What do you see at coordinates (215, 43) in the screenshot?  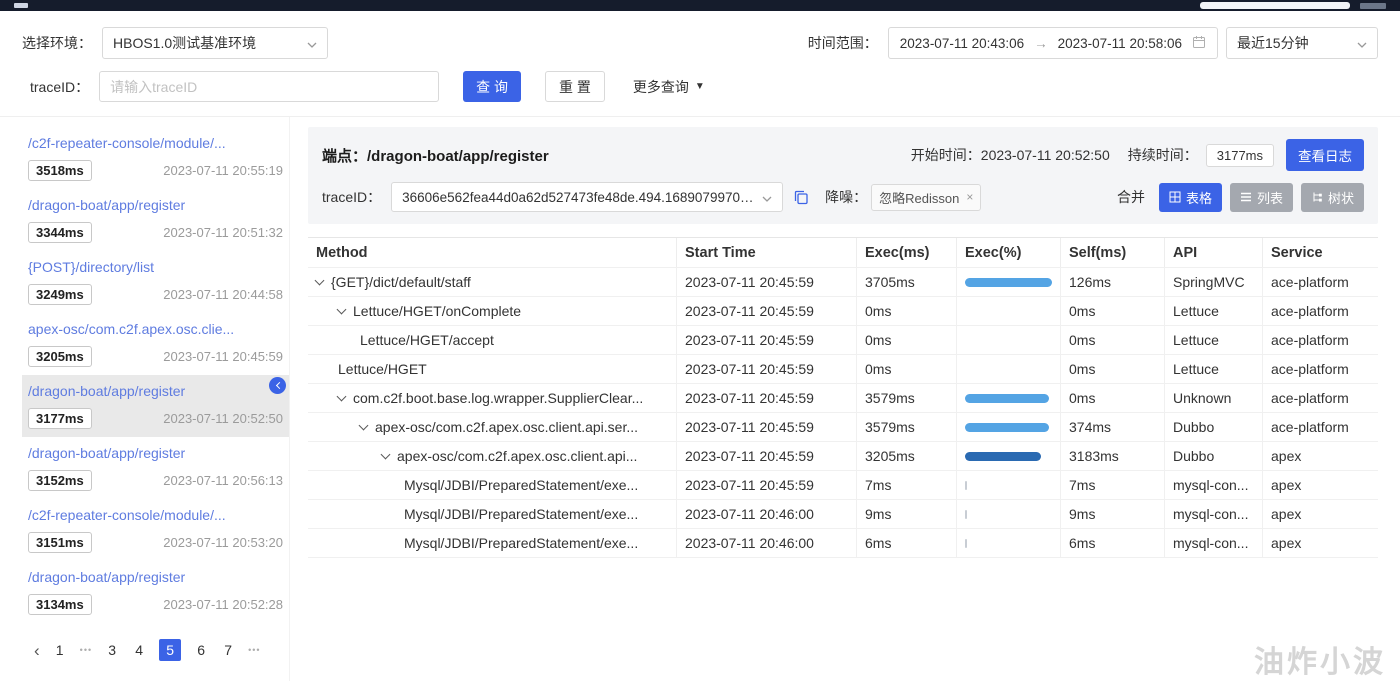 I see `env-select: HBOS1.0测试基准环境` at bounding box center [215, 43].